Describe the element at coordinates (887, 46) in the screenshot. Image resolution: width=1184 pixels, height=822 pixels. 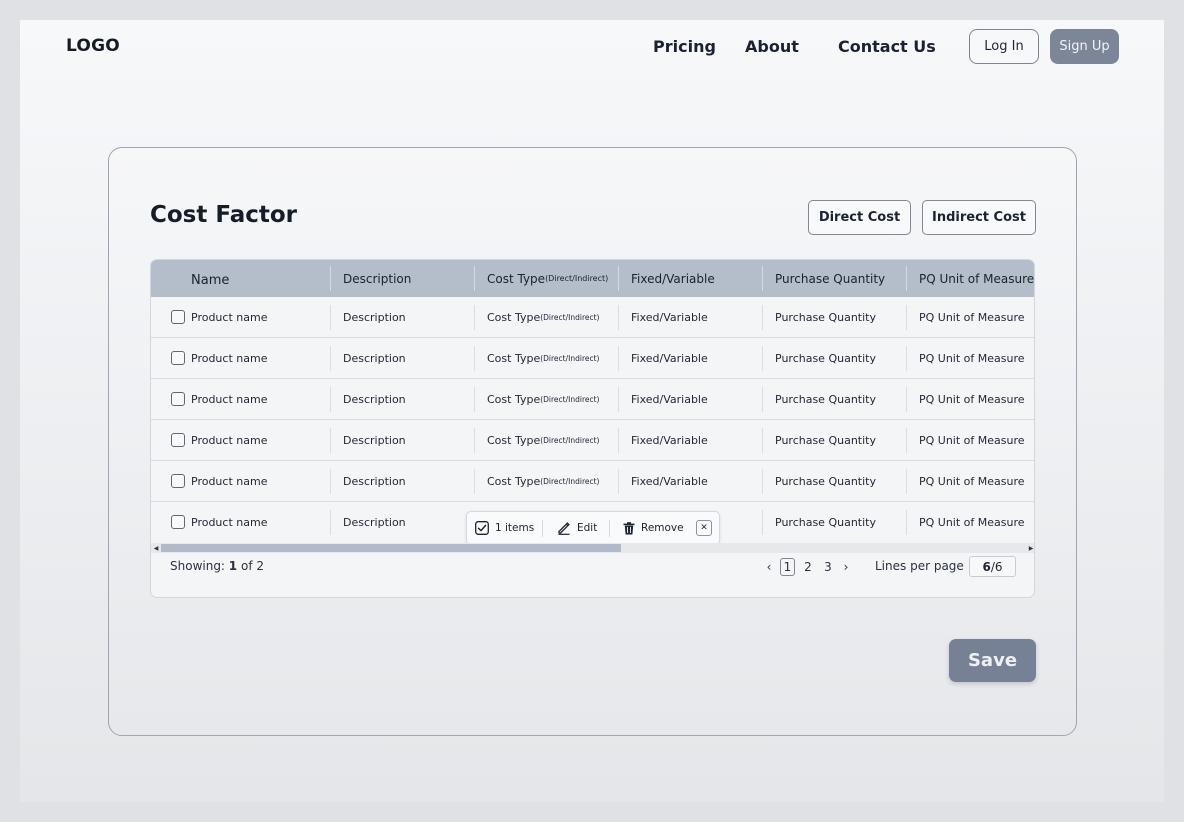
I see `nav-link-contact: Contact Us` at that location.